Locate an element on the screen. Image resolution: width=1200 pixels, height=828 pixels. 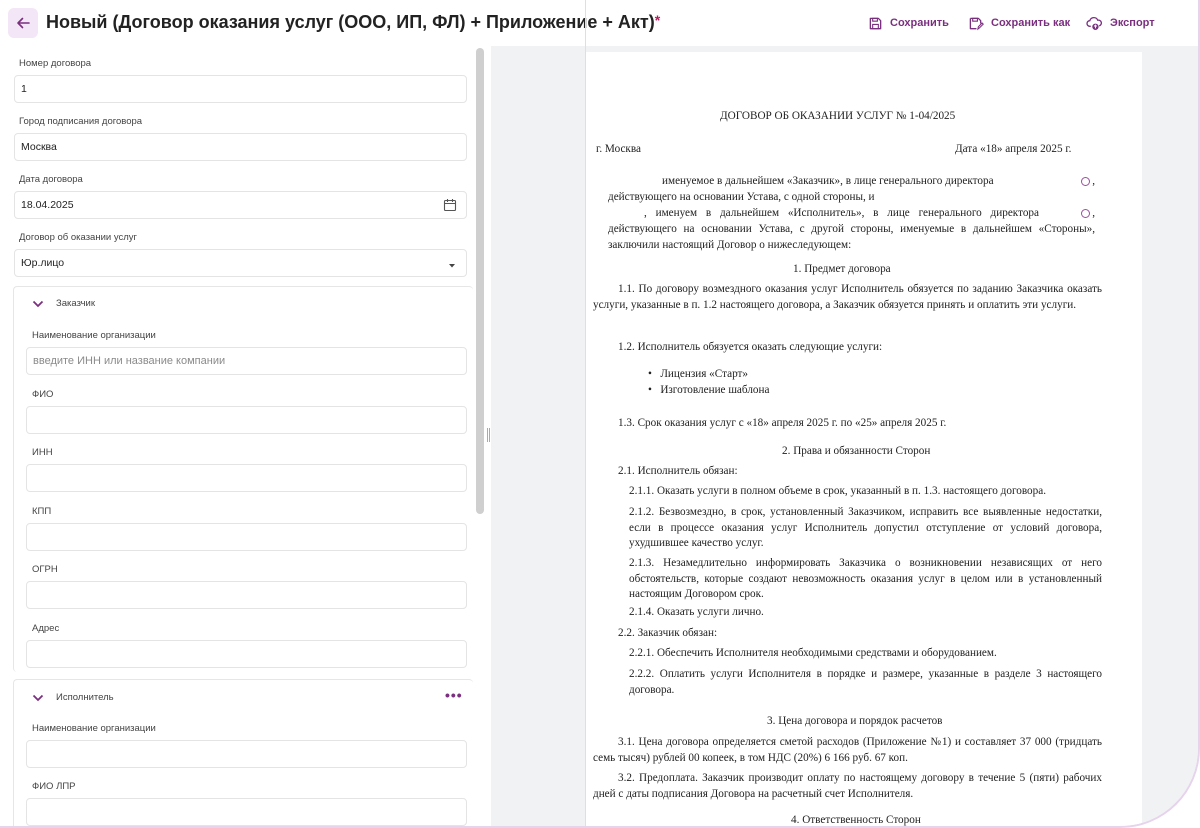
calendar-icon is located at coordinates (450, 206).